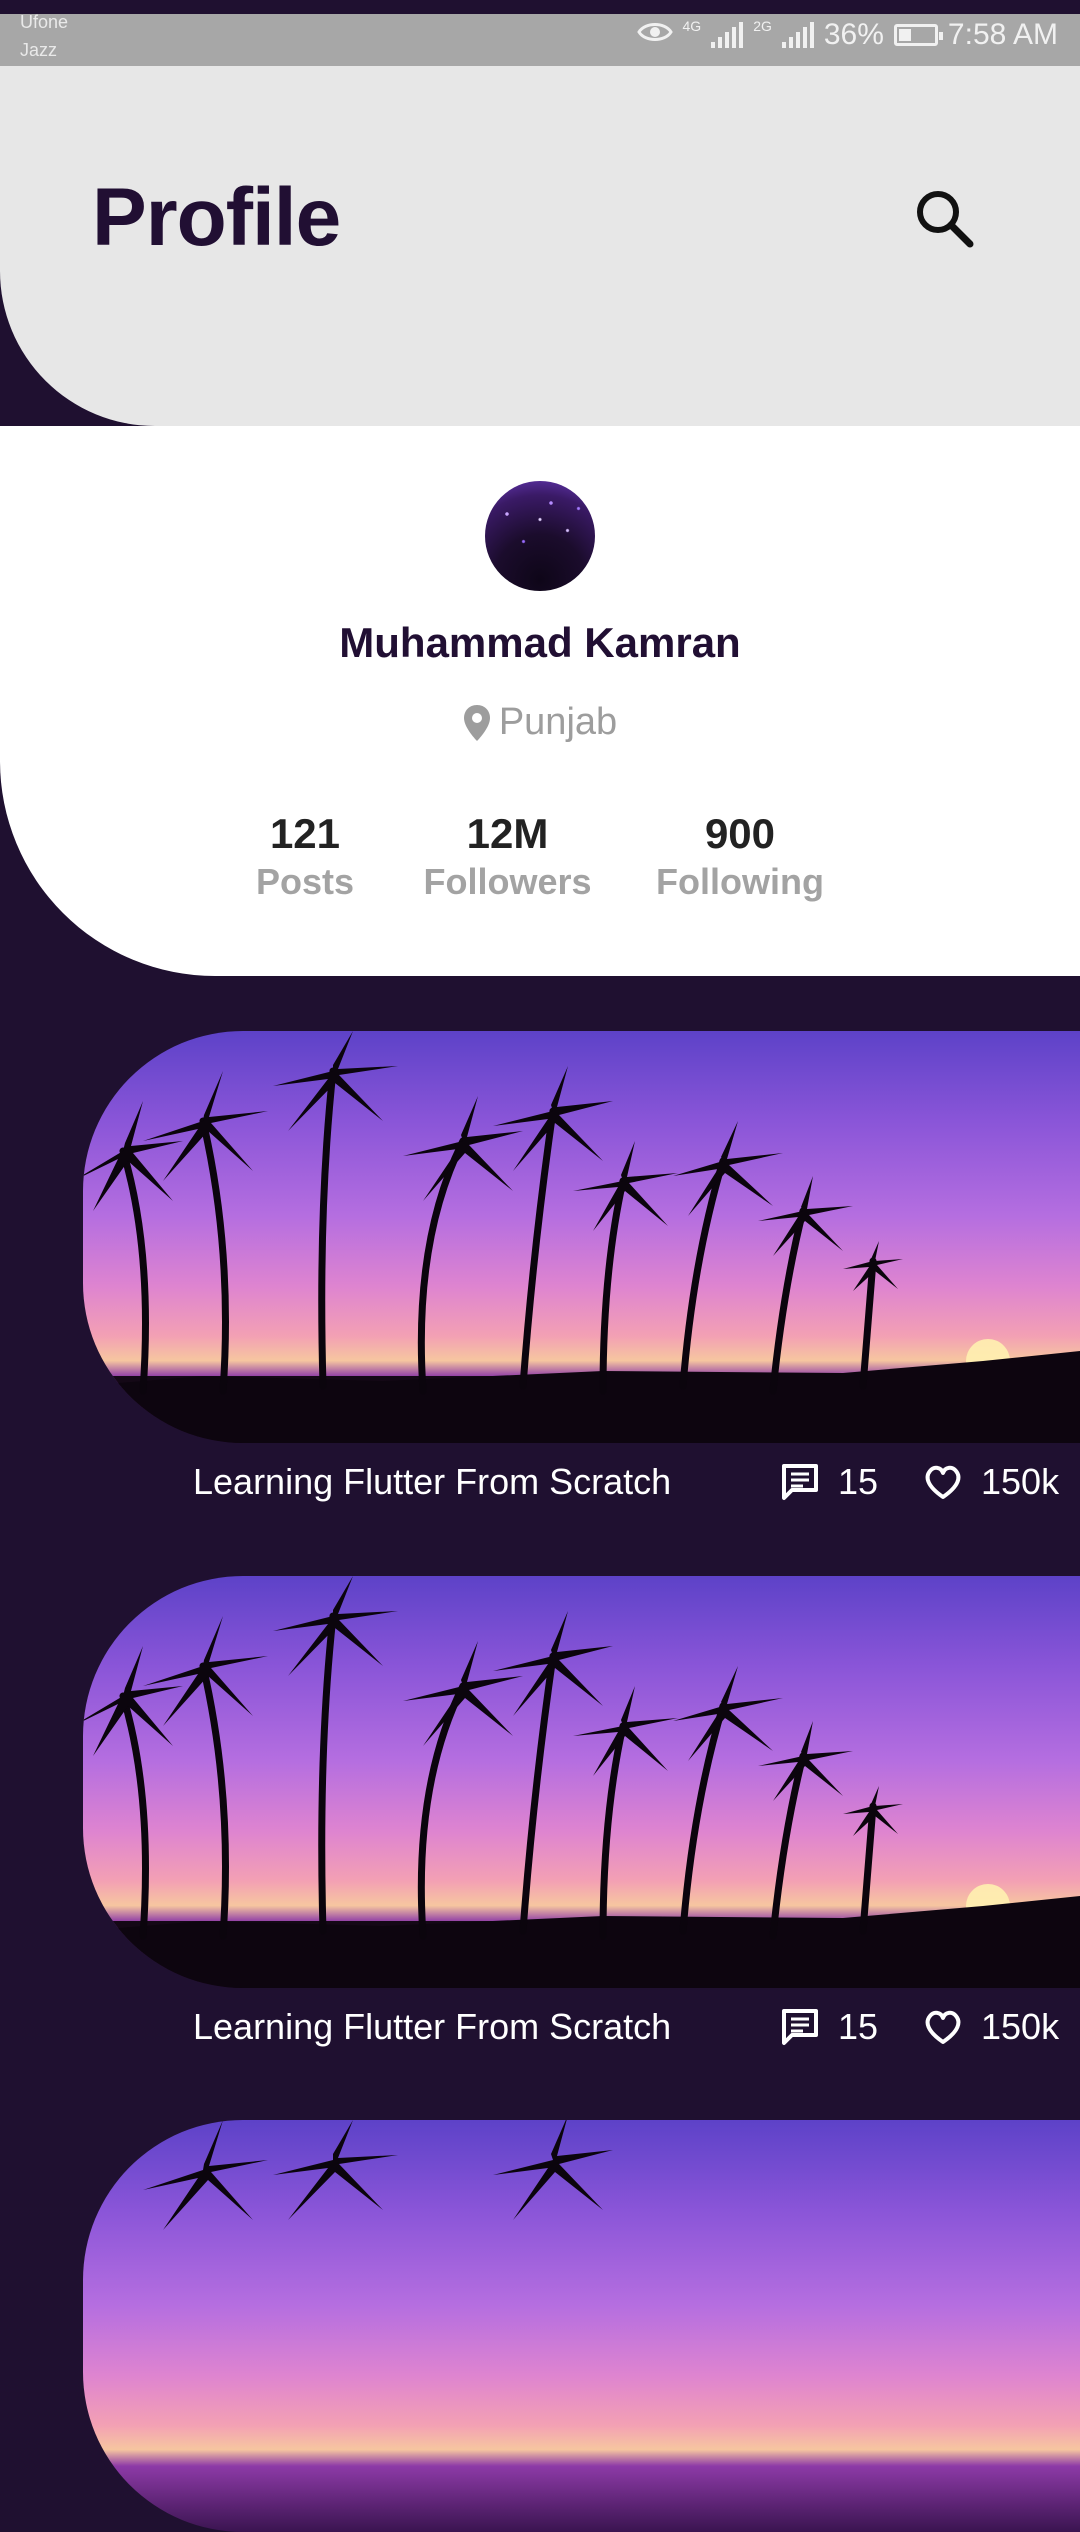 Image resolution: width=1080 pixels, height=2532 pixels. Describe the element at coordinates (305, 858) in the screenshot. I see `stat-posts: 121 Posts` at that location.